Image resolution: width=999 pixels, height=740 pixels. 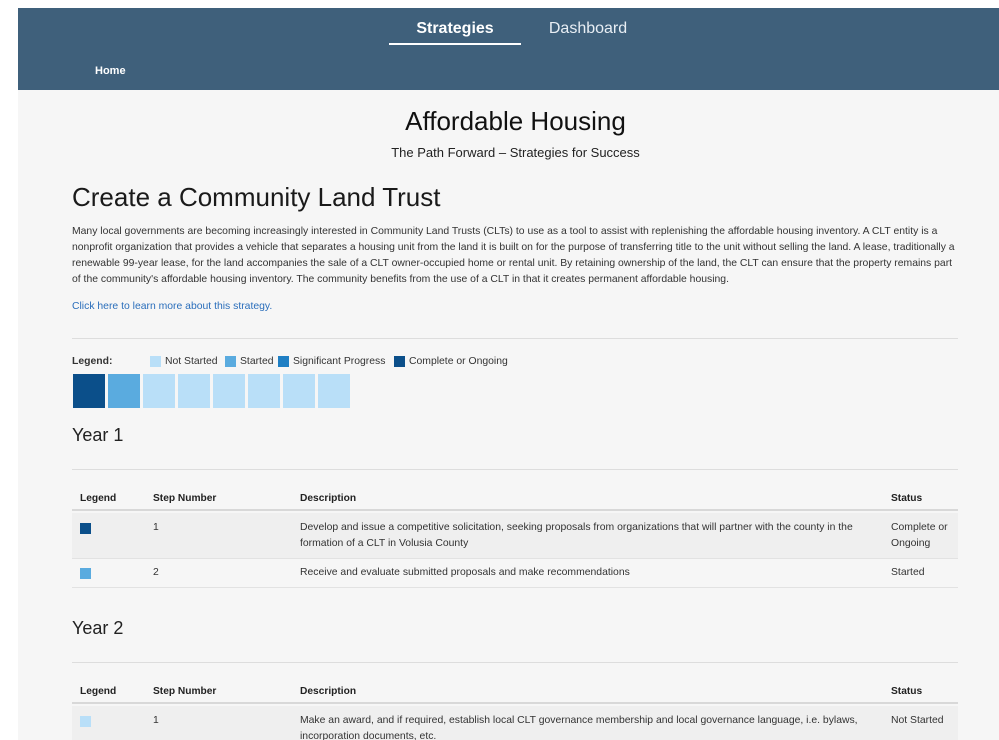 I want to click on legend-label: Legend:, so click(x=92, y=361).